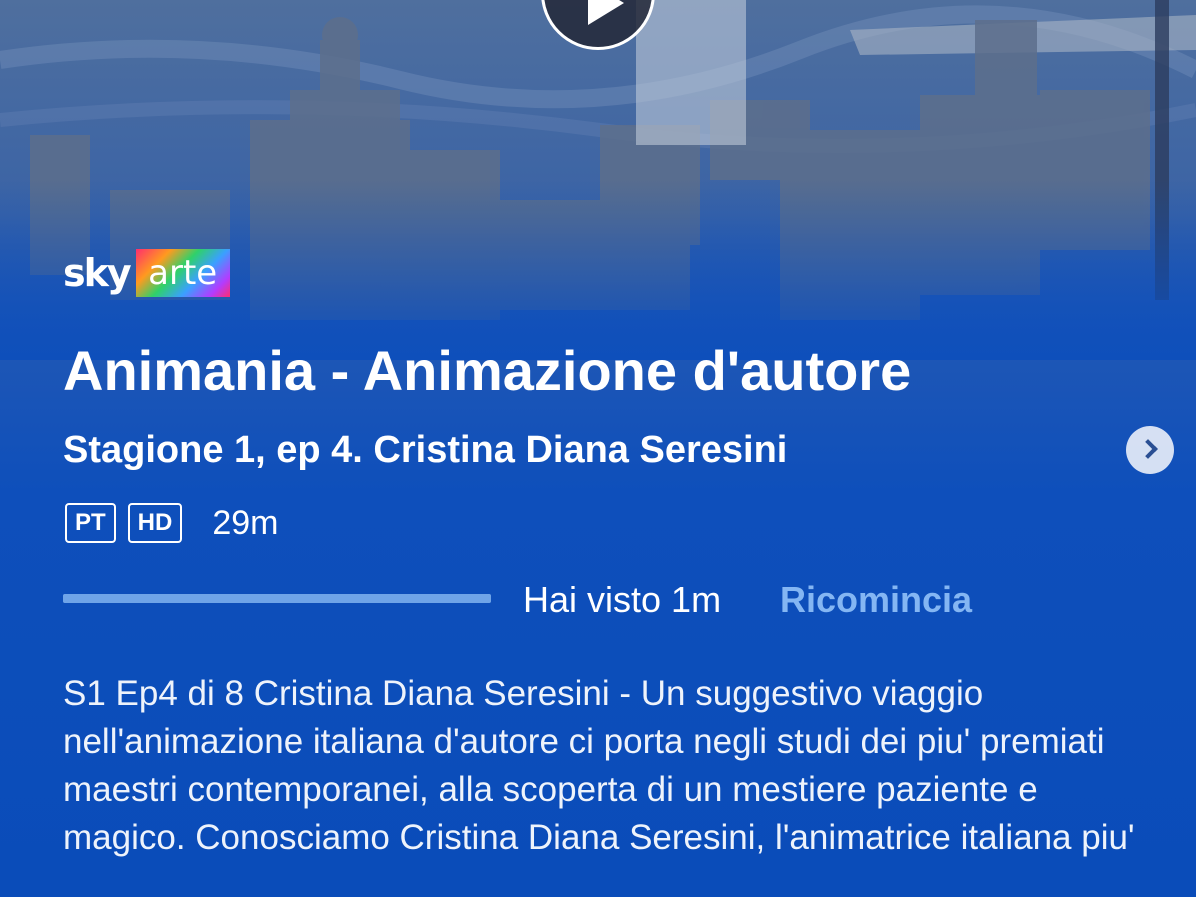 This screenshot has height=897, width=1196. I want to click on rating-badge: PT, so click(90, 523).